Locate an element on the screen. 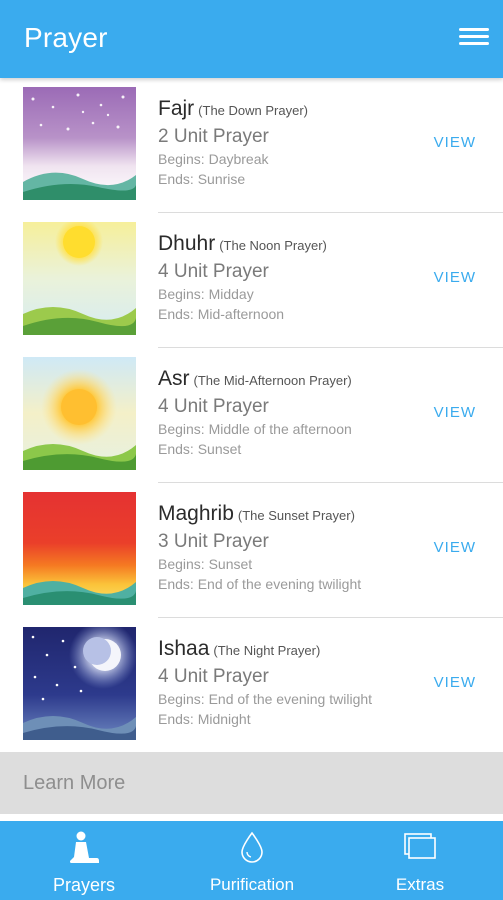  bottom-nav: Prayers Purification Extras is located at coordinates (251, 860).